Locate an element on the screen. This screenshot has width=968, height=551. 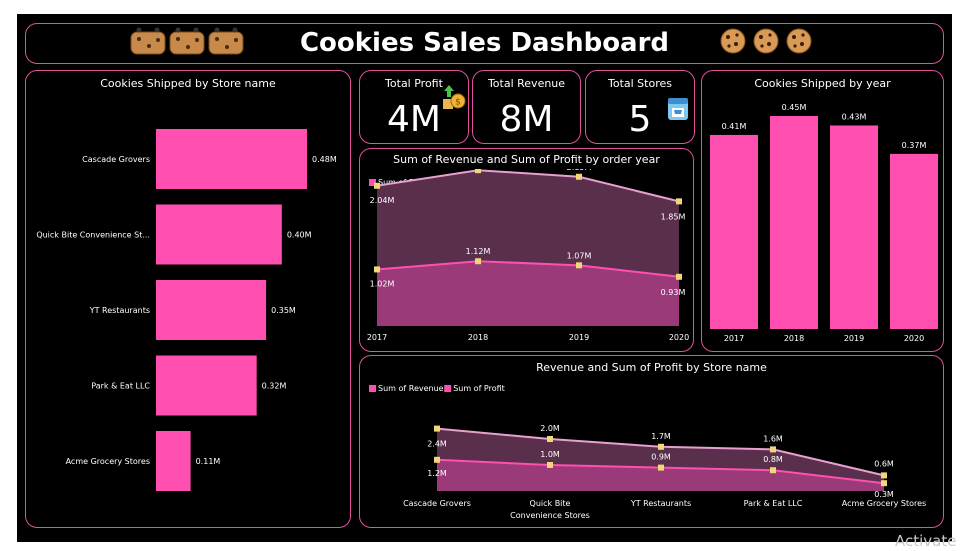
kpi-total-stores: Total Stores 5 is located at coordinates (640, 107).